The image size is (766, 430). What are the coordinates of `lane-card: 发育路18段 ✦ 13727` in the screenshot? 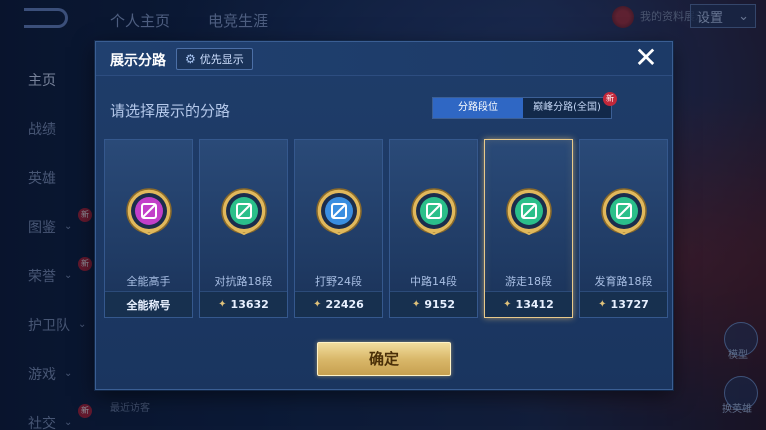 It's located at (623, 228).